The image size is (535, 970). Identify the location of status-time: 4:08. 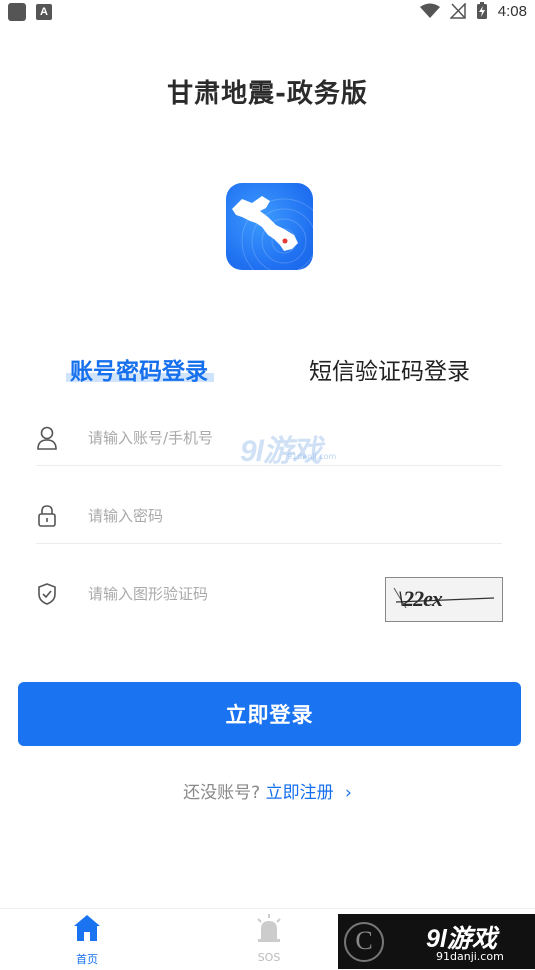
(512, 11).